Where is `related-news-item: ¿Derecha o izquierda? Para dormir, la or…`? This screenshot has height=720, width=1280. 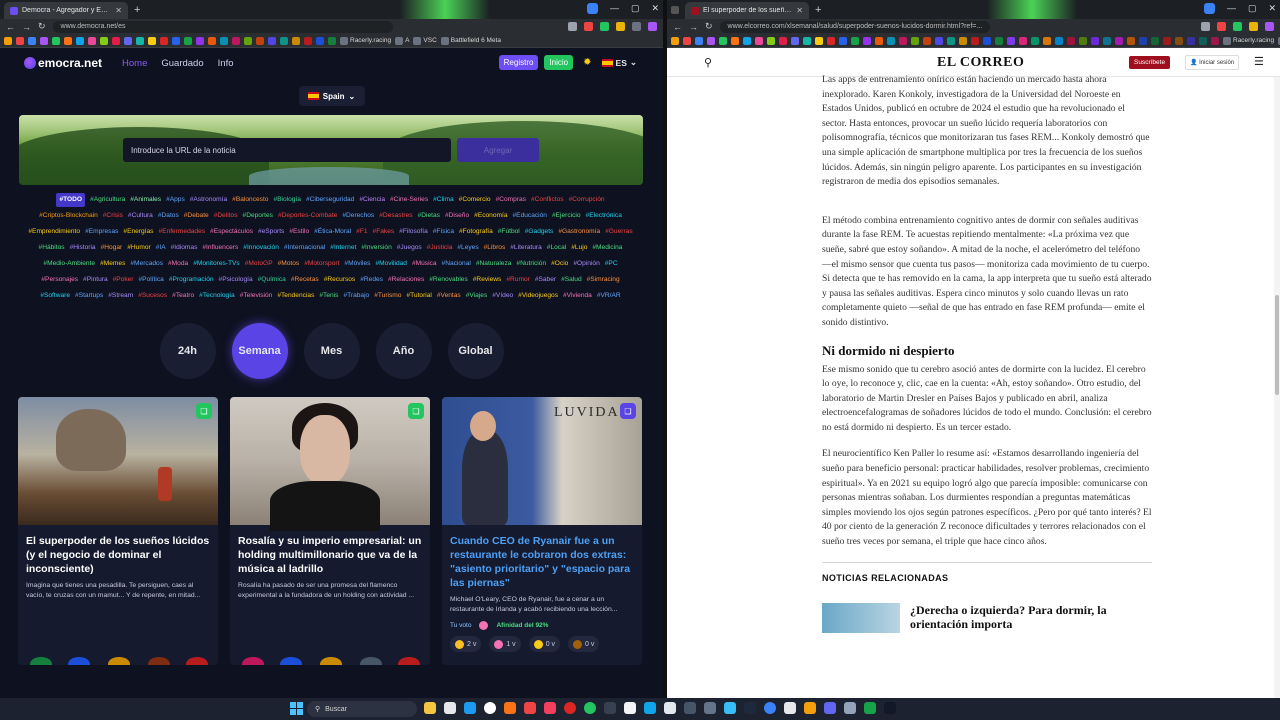 related-news-item: ¿Derecha o izquierda? Para dormir, la or… is located at coordinates (987, 617).